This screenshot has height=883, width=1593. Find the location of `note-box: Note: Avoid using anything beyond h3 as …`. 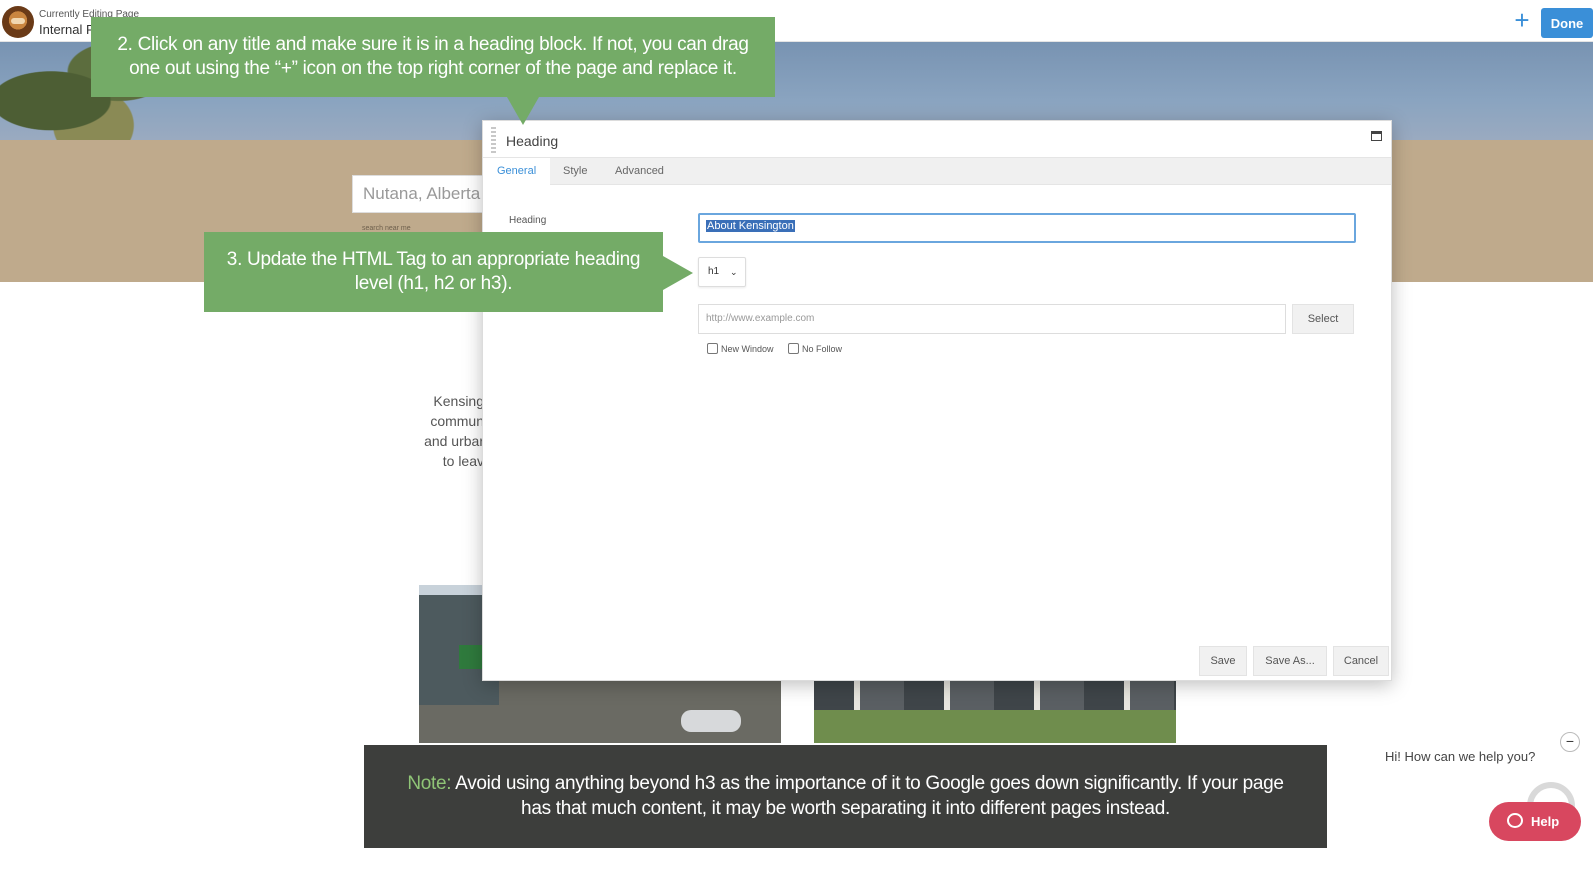

note-box: Note: Avoid using anything beyond h3 as … is located at coordinates (845, 796).